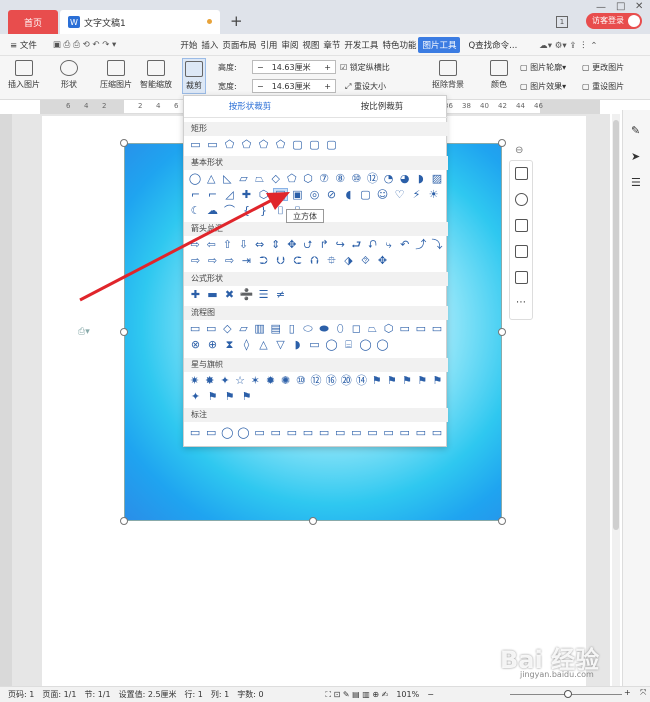  I want to click on annotation-arrow, so click(184, 247).